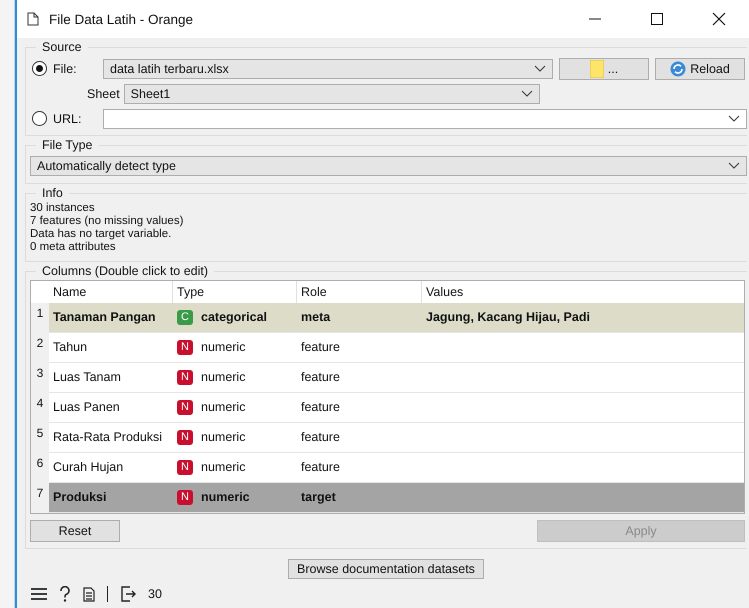 The width and height of the screenshot is (749, 608). I want to click on info-text: 7 features (no missing values), so click(107, 221).